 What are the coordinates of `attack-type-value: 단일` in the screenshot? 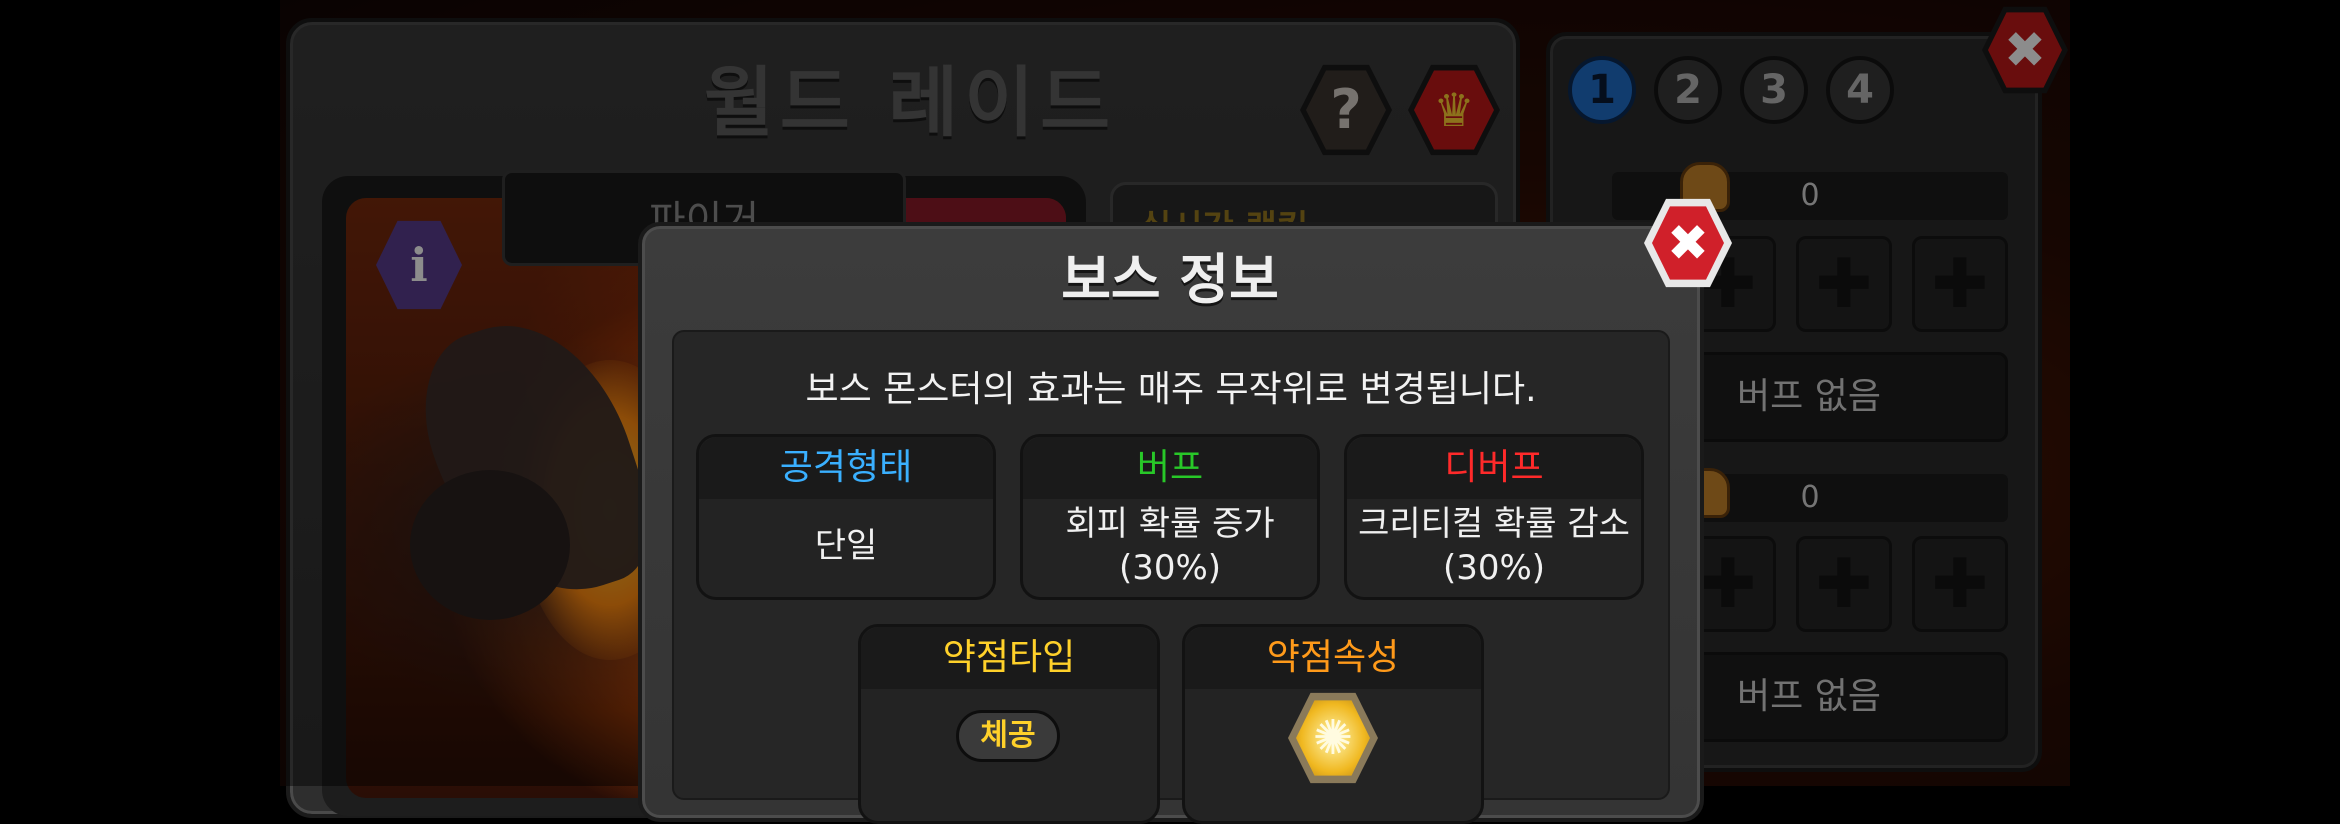 It's located at (846, 546).